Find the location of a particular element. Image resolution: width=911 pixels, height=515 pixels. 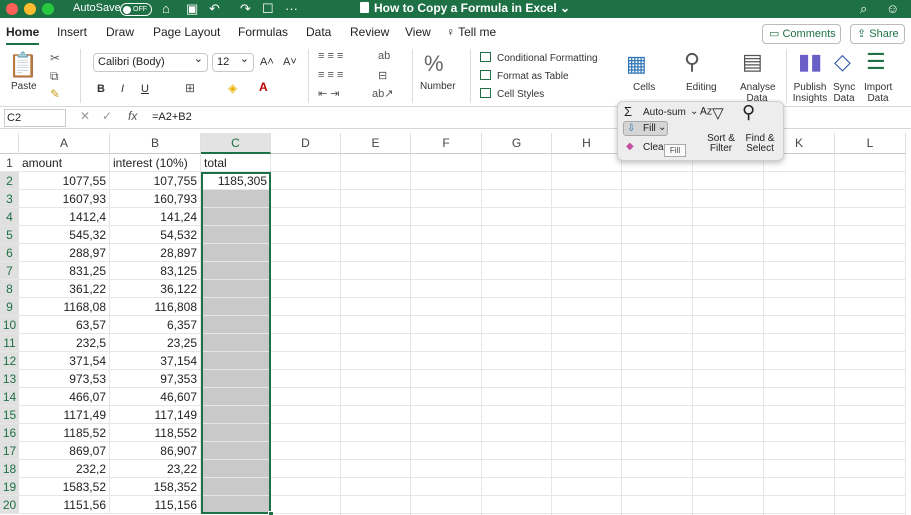

column-header-f: F is located at coordinates (446, 143).